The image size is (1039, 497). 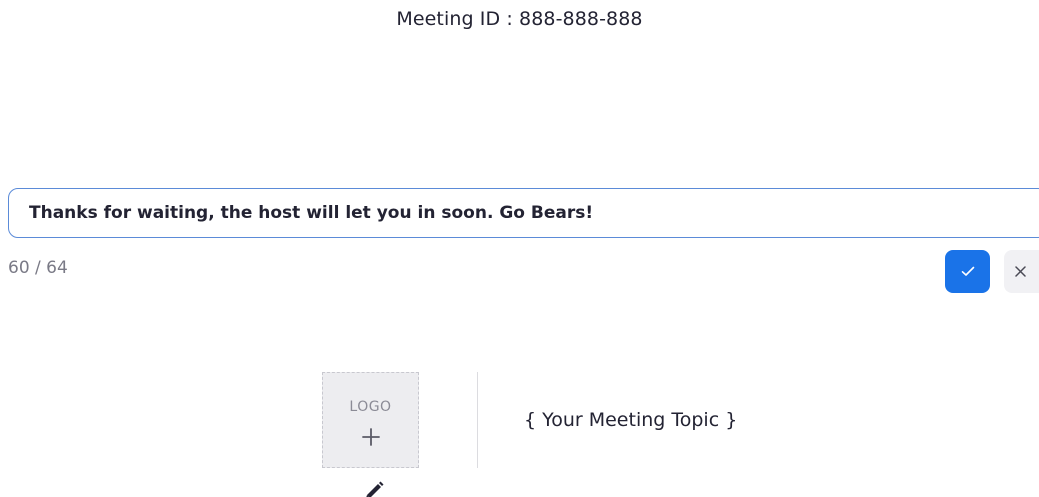 What do you see at coordinates (509, 212) in the screenshot?
I see `waiting-message-input` at bounding box center [509, 212].